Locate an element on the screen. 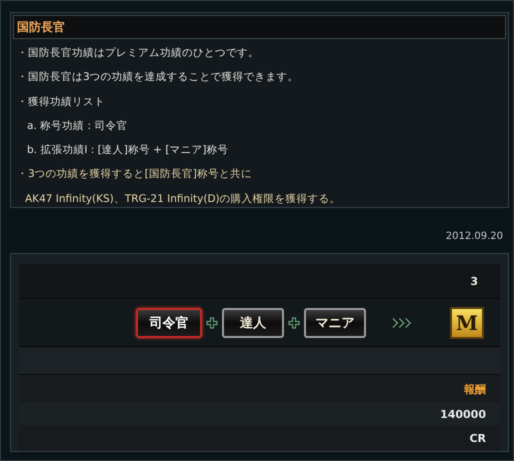  reward-label: 報酬 is located at coordinates (475, 389).